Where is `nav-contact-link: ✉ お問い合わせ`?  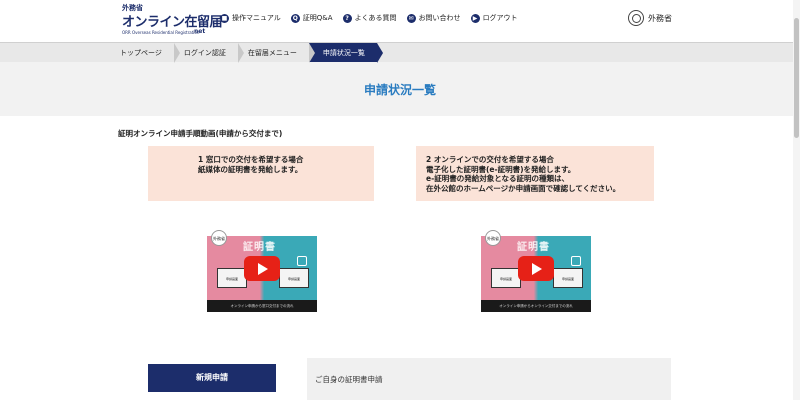 nav-contact-link: ✉ お問い合わせ is located at coordinates (433, 18).